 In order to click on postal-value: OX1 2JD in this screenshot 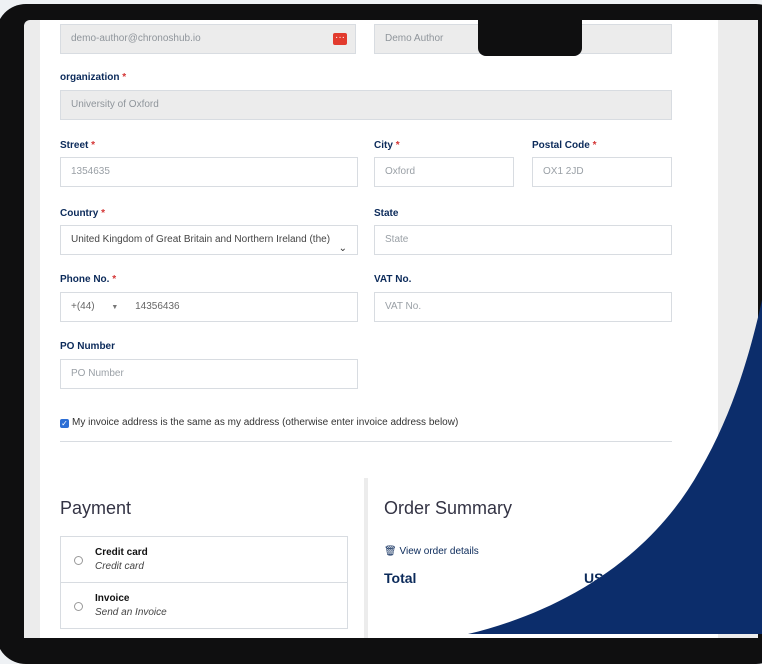, I will do `click(563, 171)`.